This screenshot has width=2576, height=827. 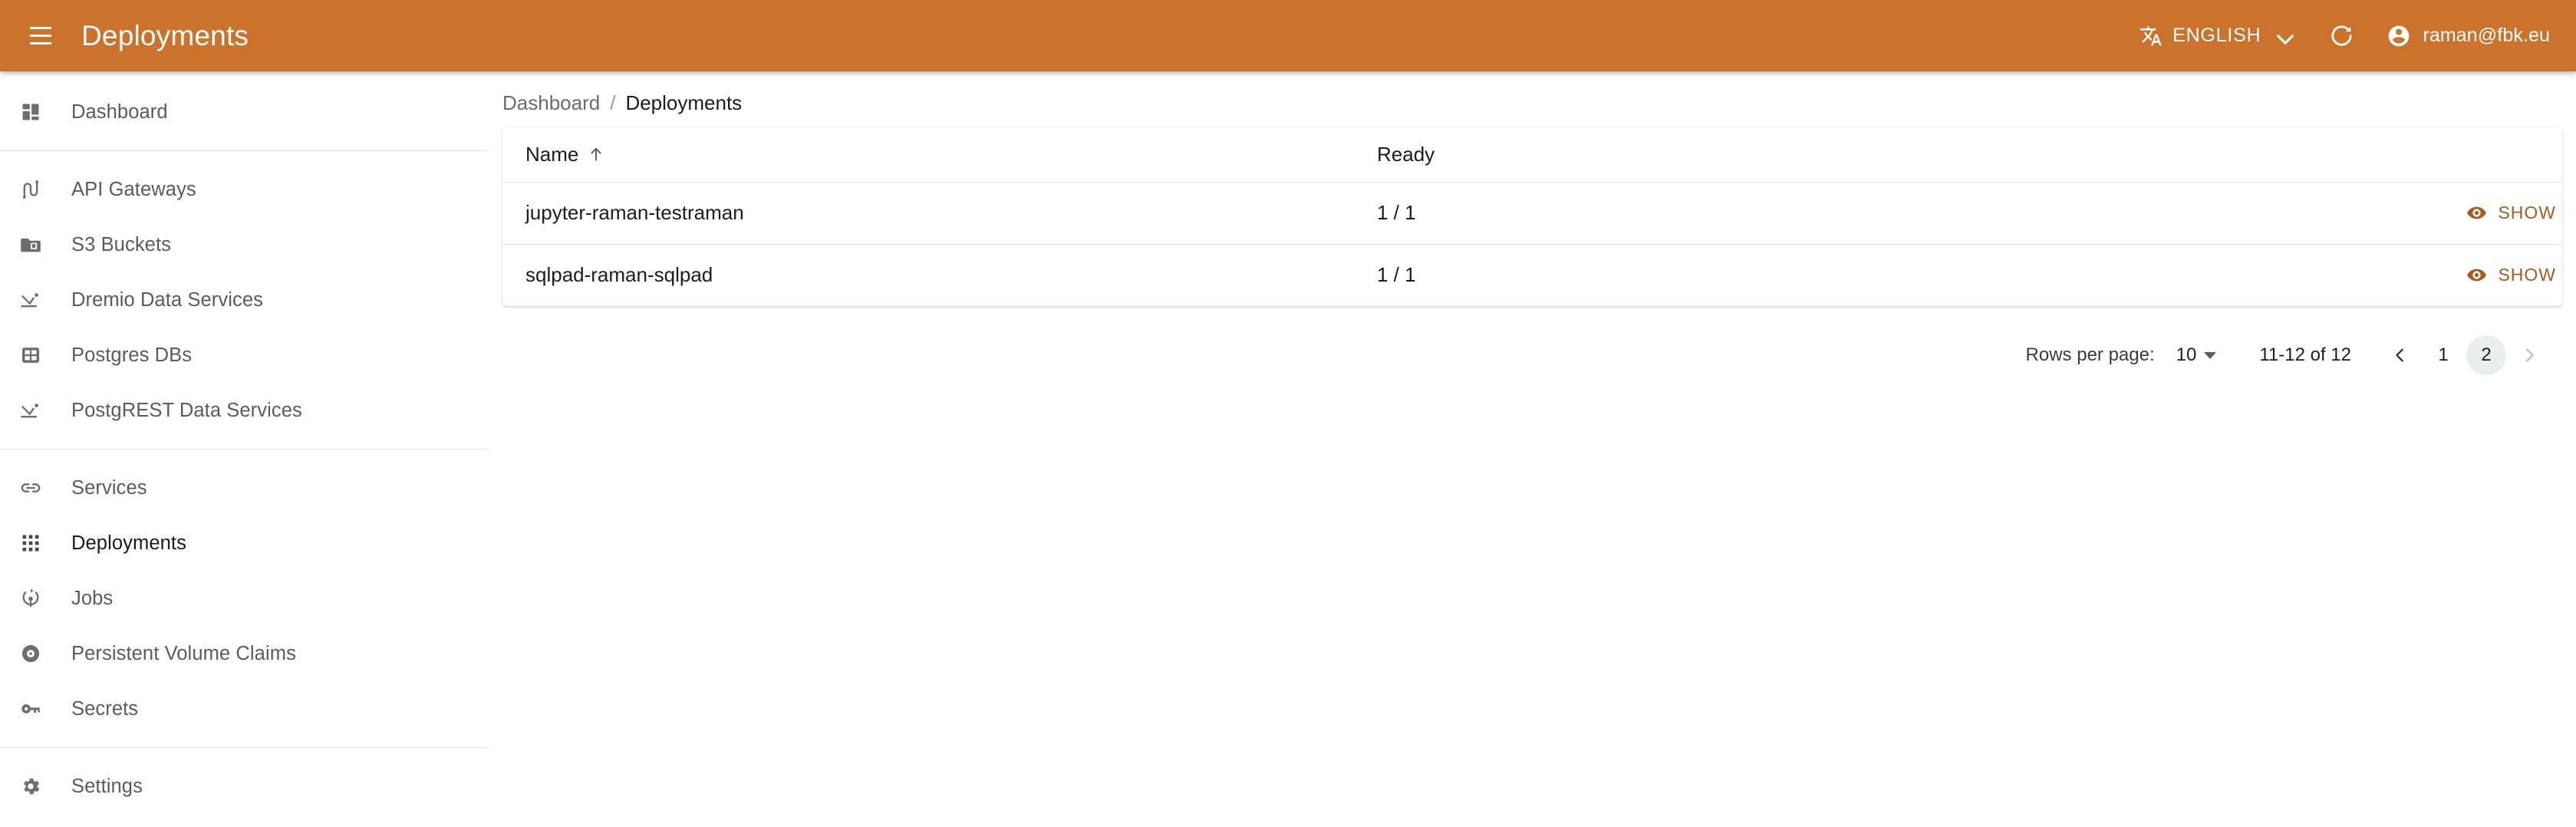 I want to click on cell-name: jupyter-raman-testraman, so click(x=928, y=214).